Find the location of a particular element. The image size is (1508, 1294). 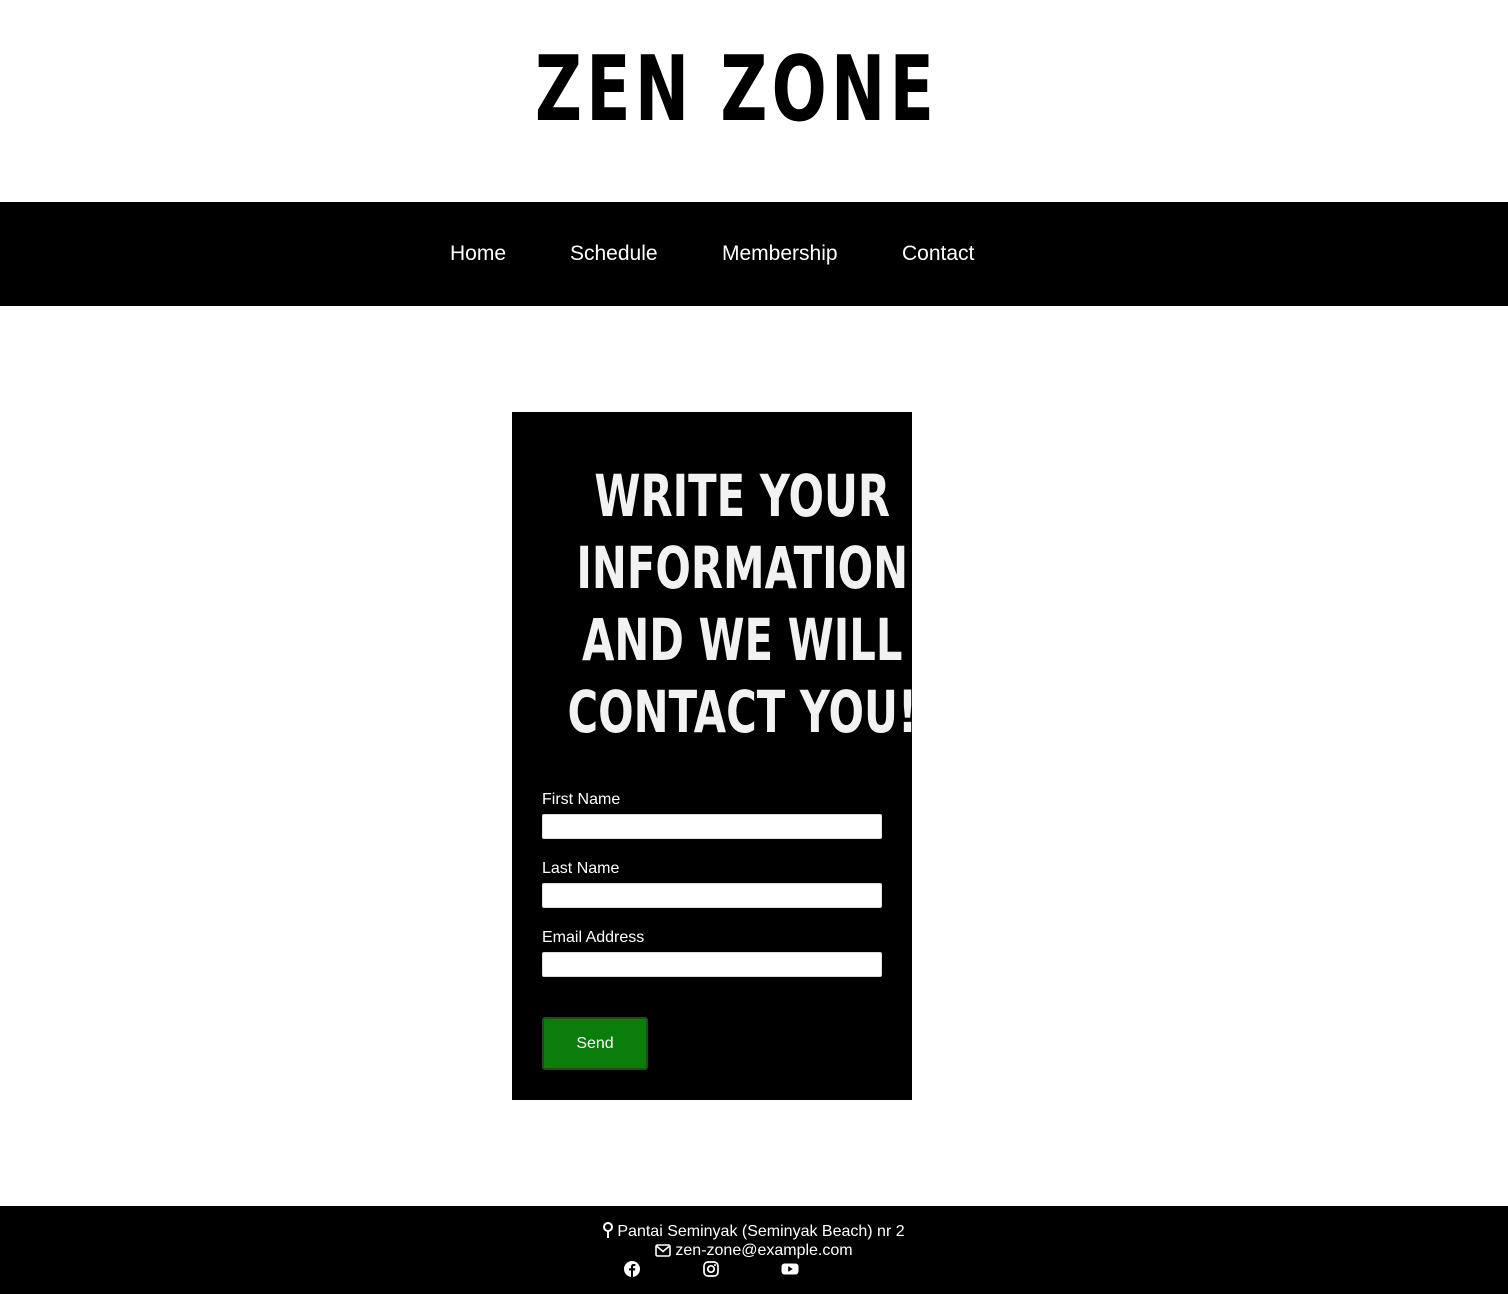

nav-item-contact: Contact is located at coordinates (938, 254).